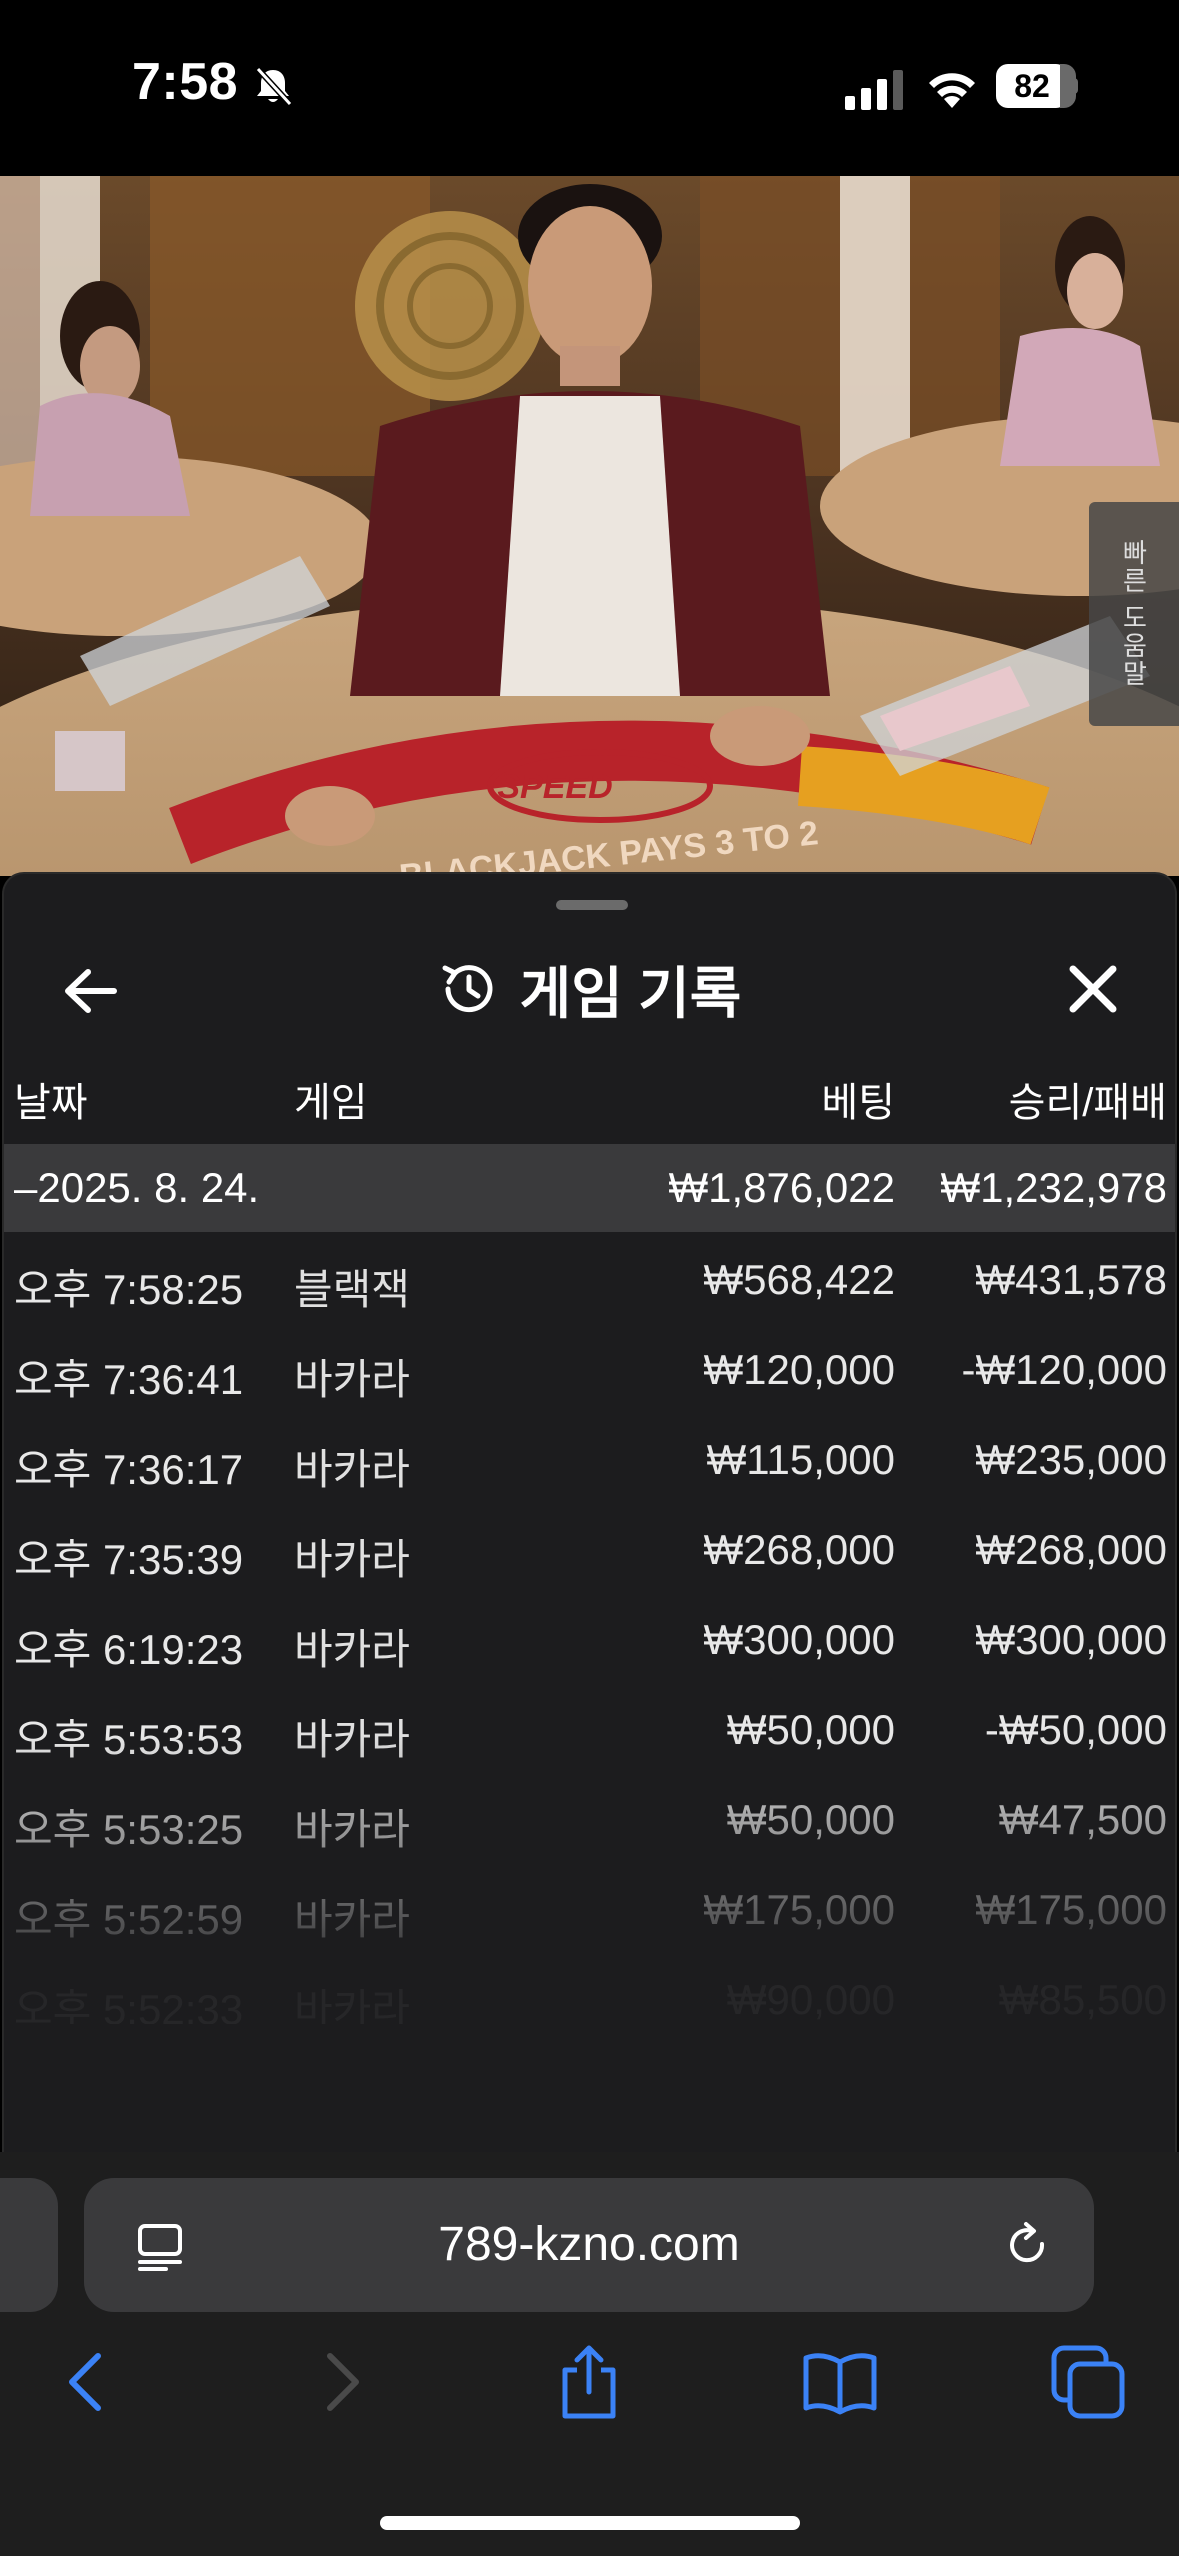 This screenshot has width=1179, height=2556. Describe the element at coordinates (589, 1639) in the screenshot. I see `history-row: 오후 6:19:23 바카라 ₩300,000 ₩300,000` at that location.